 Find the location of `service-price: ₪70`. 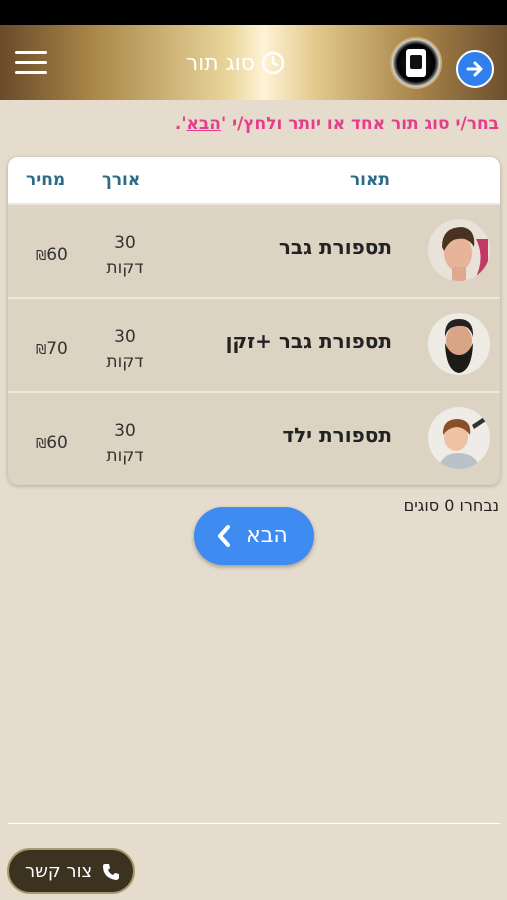

service-price: ₪70 is located at coordinates (50, 349).